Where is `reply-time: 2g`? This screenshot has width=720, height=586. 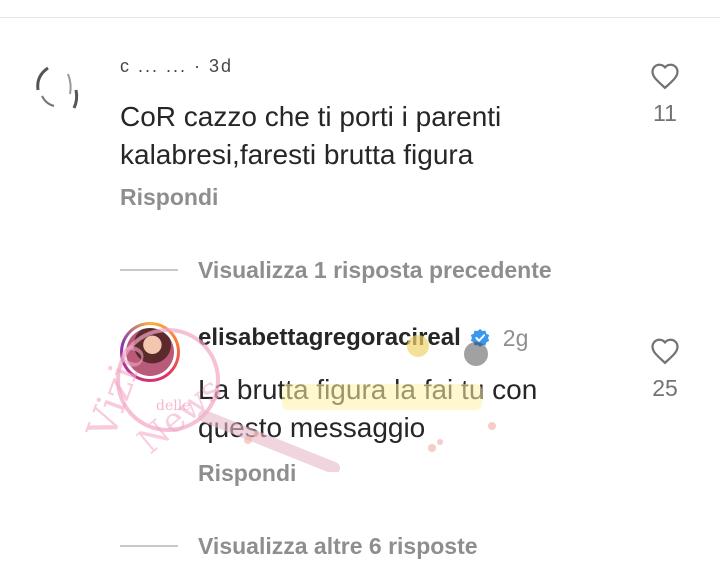
reply-time: 2g is located at coordinates (515, 337).